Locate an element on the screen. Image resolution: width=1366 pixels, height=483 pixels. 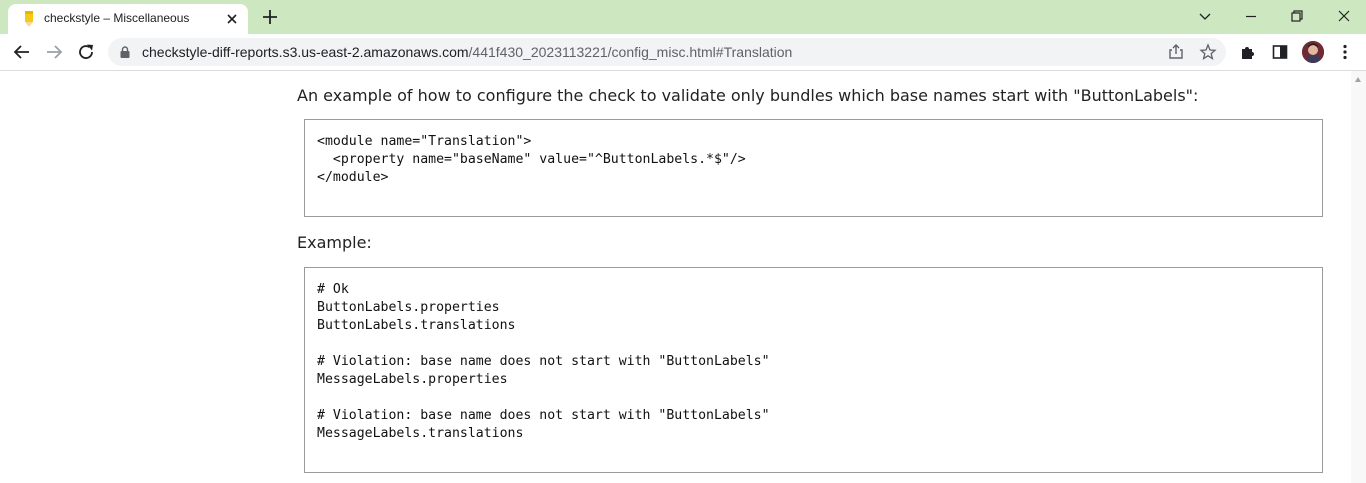
close-window-icon is located at coordinates (1344, 16).